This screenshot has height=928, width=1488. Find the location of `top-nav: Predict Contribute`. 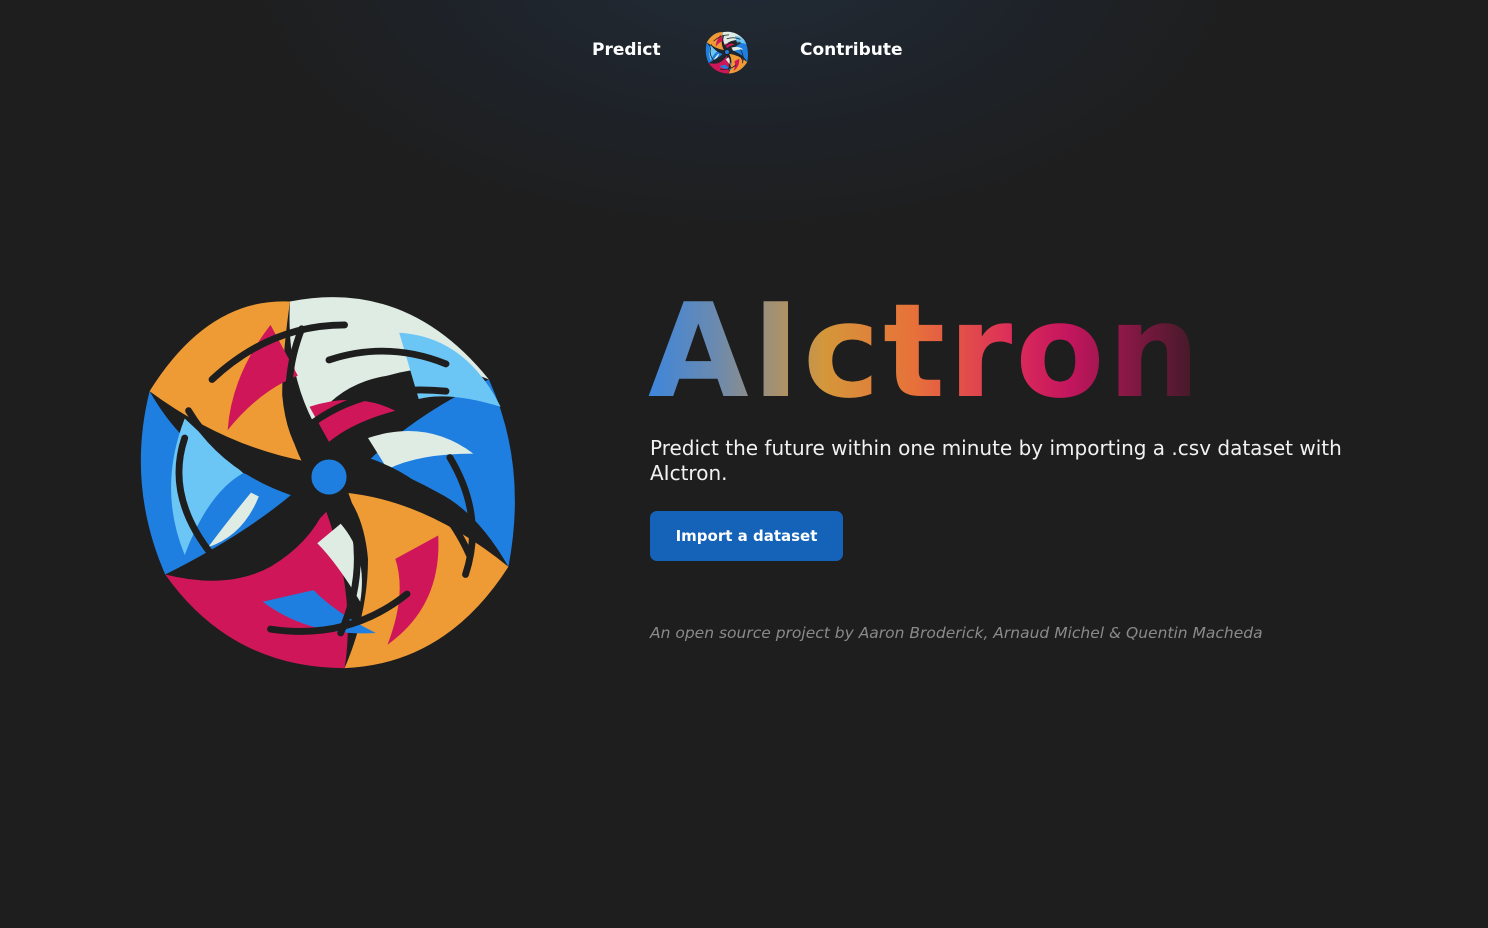

top-nav: Predict Contribute is located at coordinates (744, 52).